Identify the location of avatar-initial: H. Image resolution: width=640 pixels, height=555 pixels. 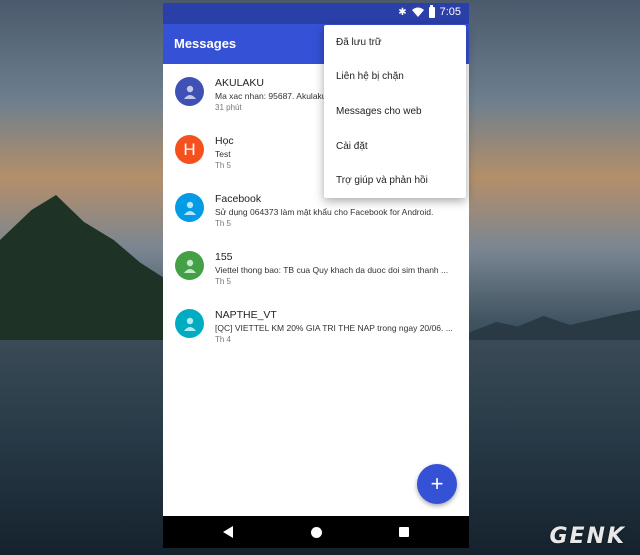
(189, 149).